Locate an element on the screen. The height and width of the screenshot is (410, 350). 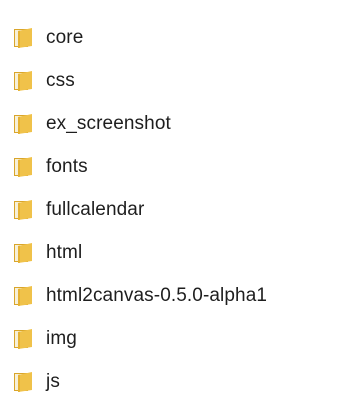
folder-item-fonts: fonts is located at coordinates (175, 166).